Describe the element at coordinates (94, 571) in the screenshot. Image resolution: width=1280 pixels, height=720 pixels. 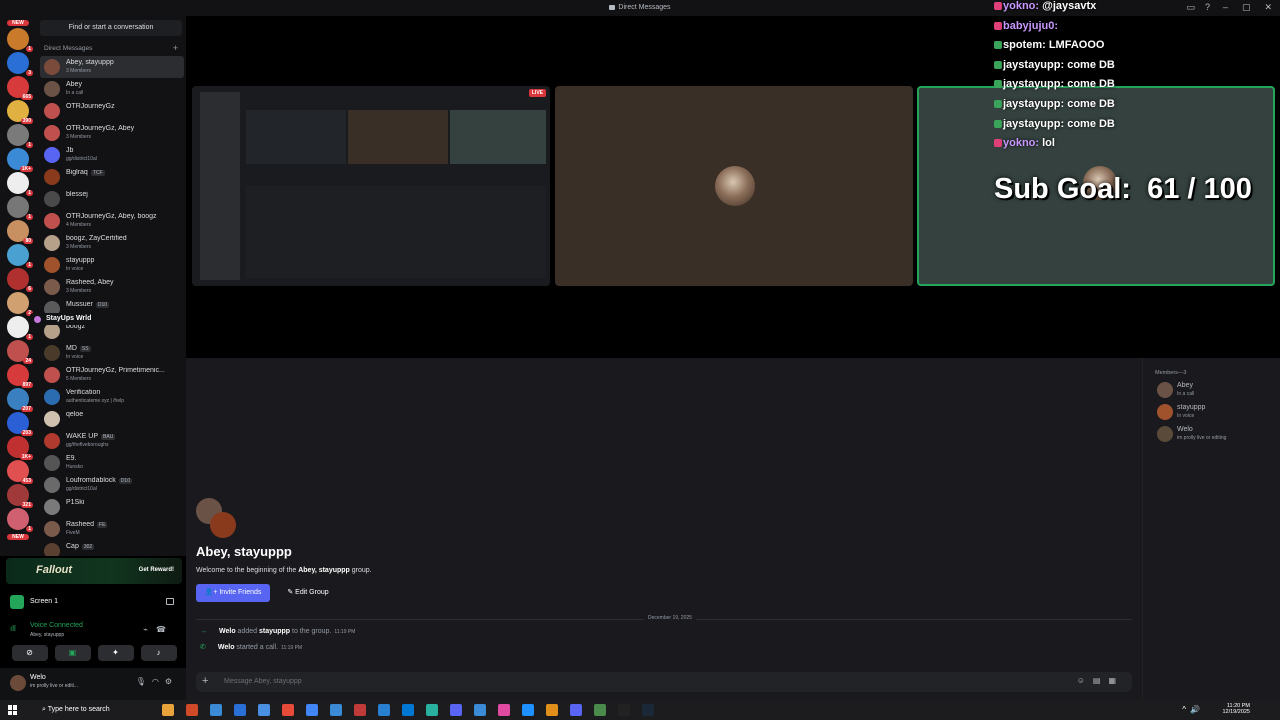
I see `promo-banner: Fallout Get Reward!` at that location.